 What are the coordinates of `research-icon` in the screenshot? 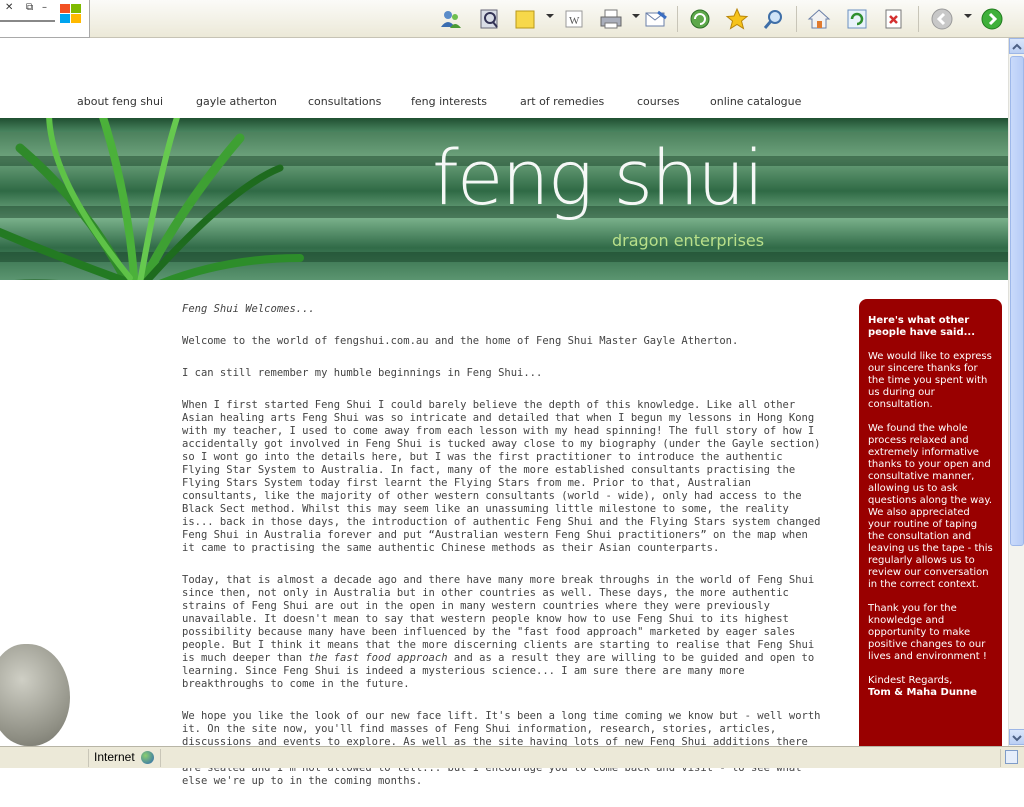 It's located at (489, 19).